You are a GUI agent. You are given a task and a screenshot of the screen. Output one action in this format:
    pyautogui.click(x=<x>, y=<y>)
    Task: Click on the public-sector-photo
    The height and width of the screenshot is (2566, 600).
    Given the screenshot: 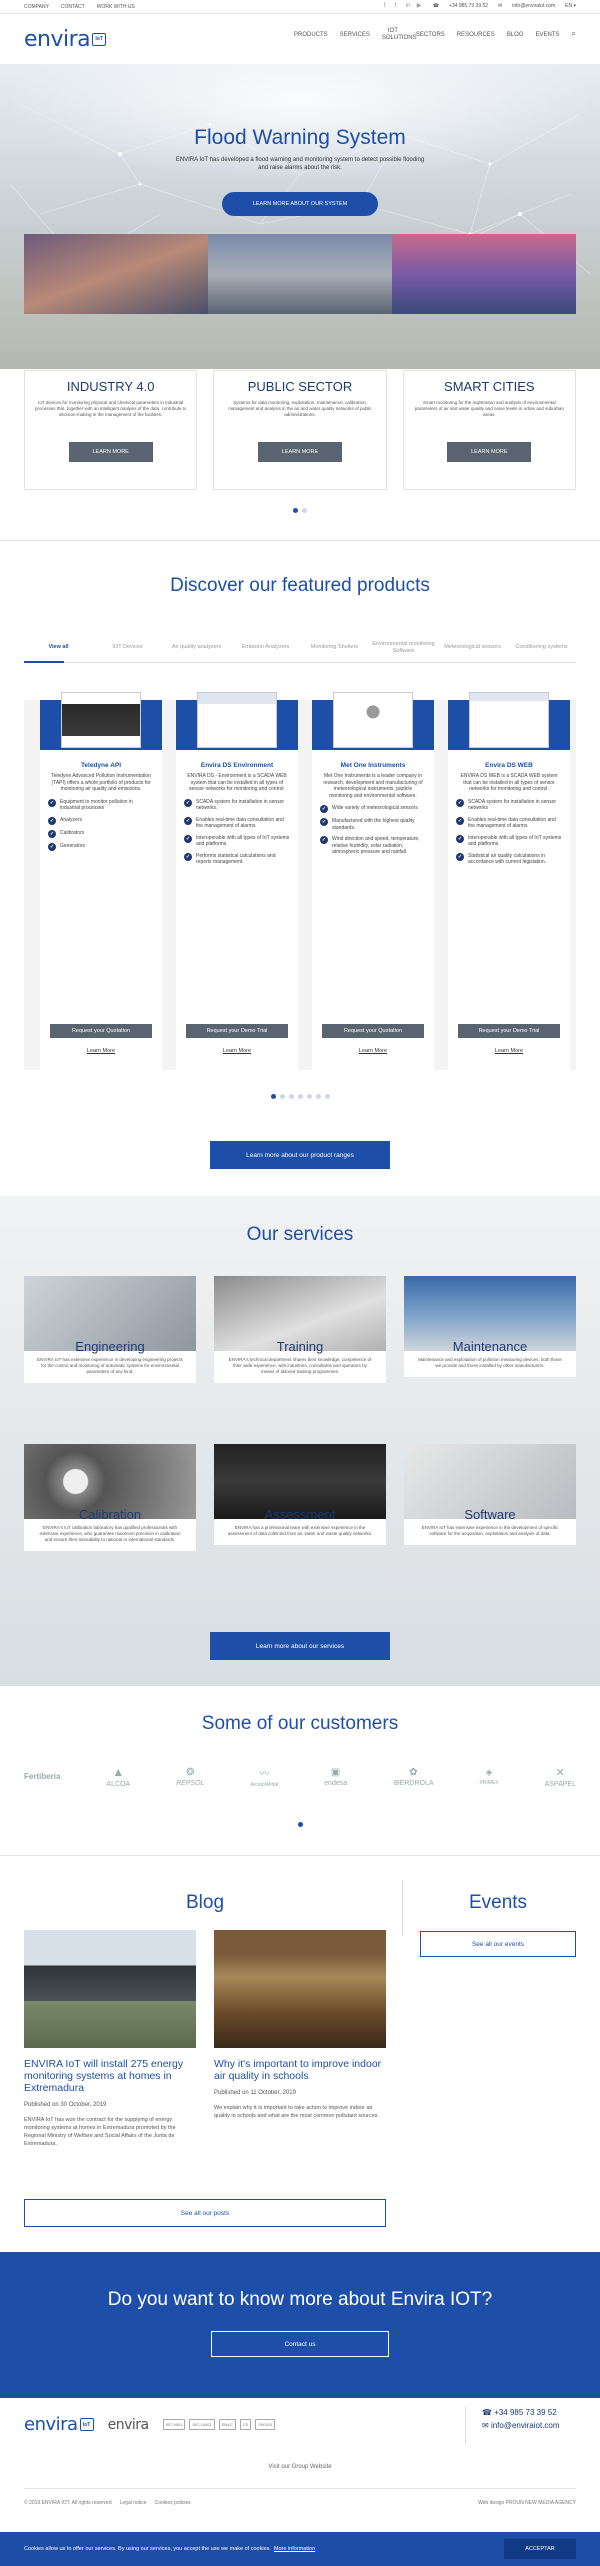 What is the action you would take?
    pyautogui.click(x=300, y=274)
    